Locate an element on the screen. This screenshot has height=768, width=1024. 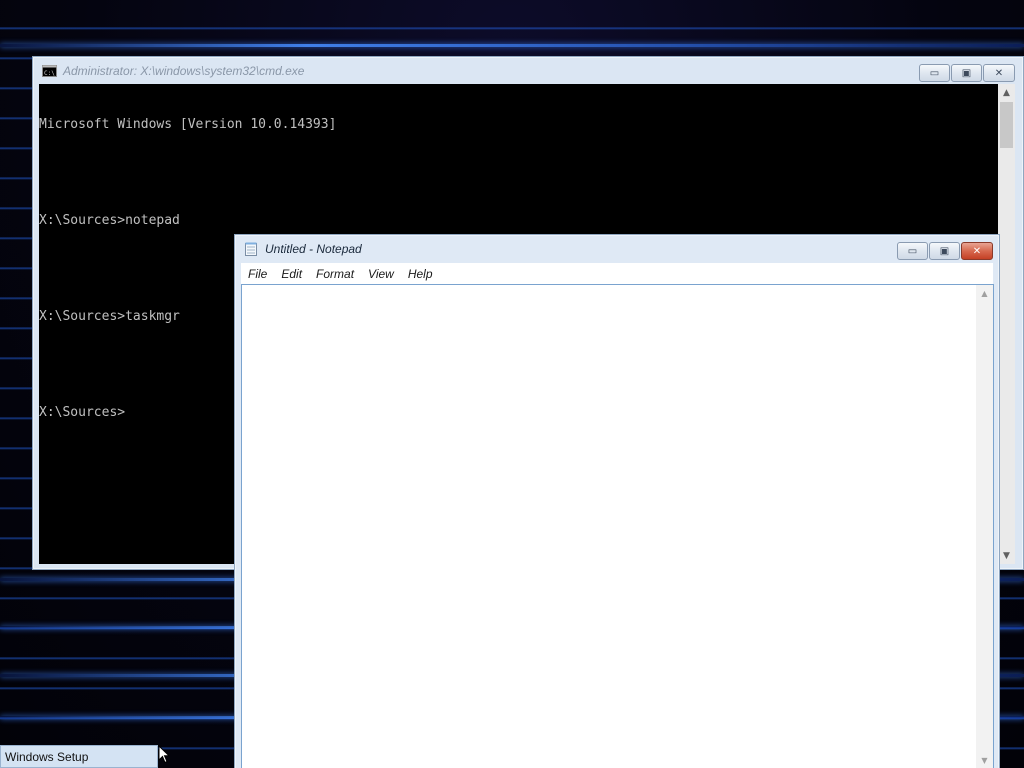
console-icon: C:\ is located at coordinates (49, 71).